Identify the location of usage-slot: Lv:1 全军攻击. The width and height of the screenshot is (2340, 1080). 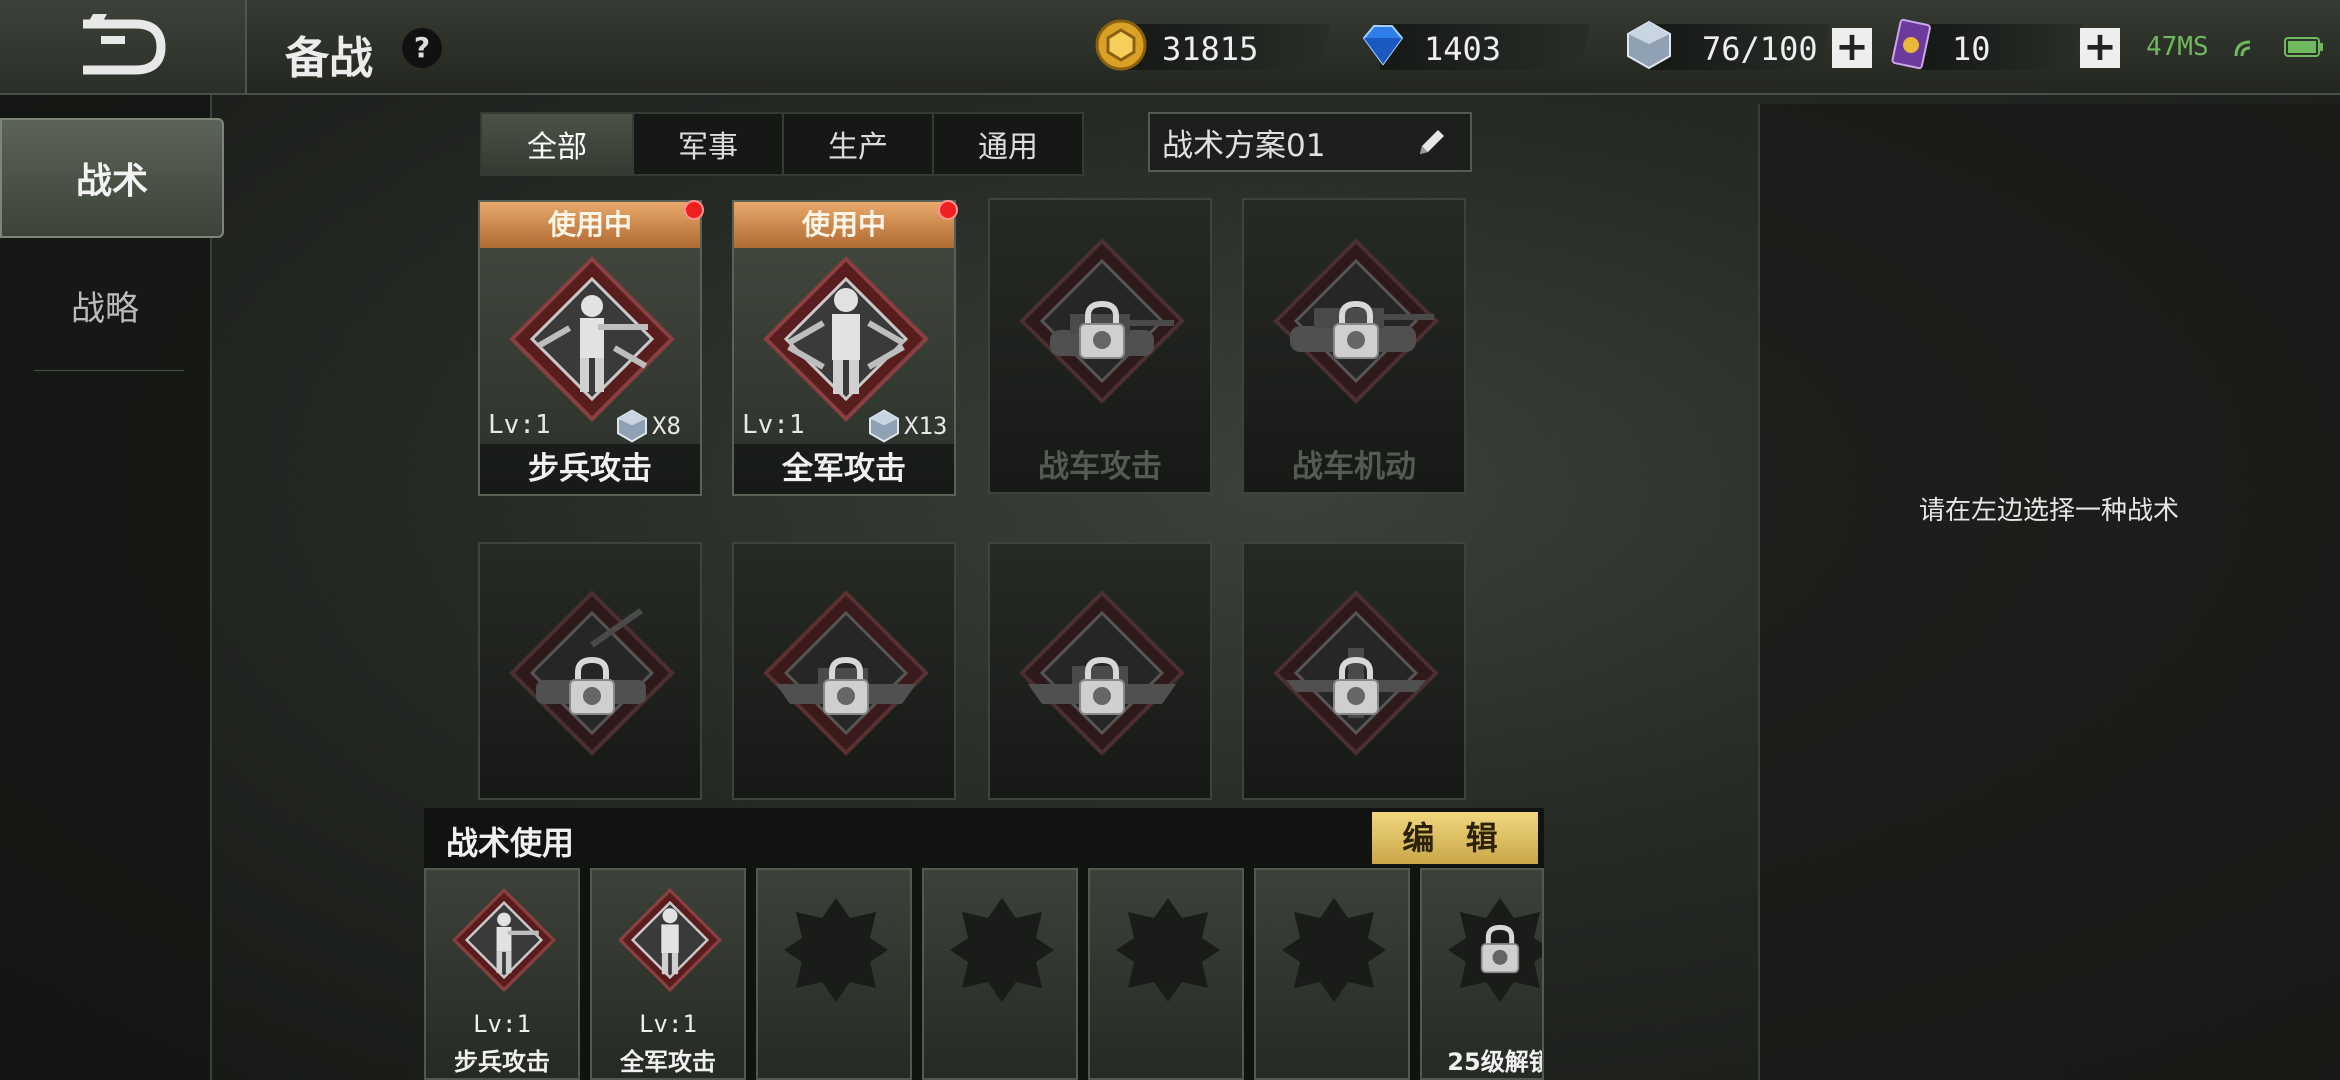
(668, 974).